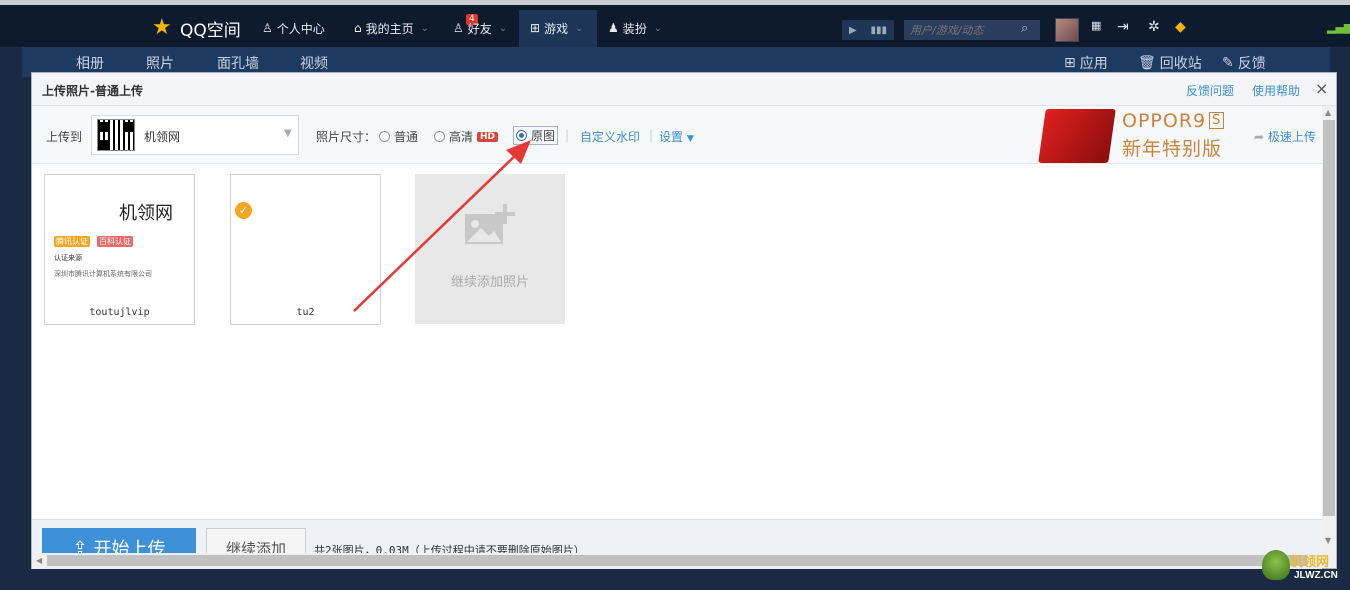  I want to click on ad-subtitle: 新年特别版, so click(1172, 149).